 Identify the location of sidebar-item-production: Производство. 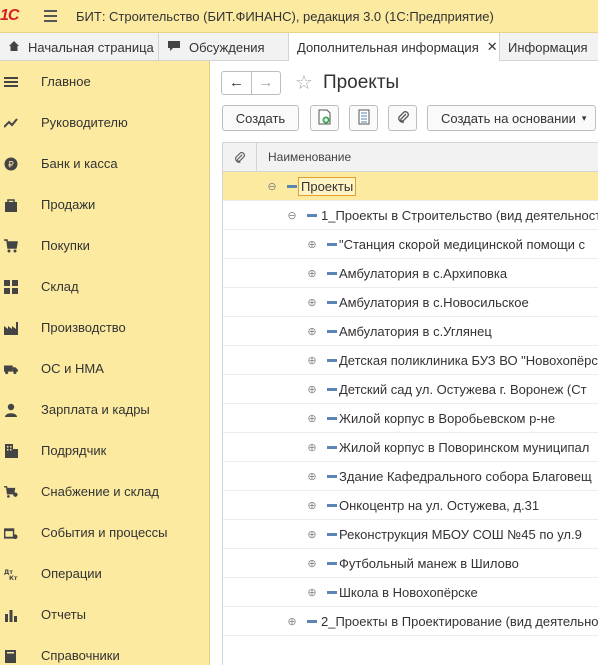
(104, 327).